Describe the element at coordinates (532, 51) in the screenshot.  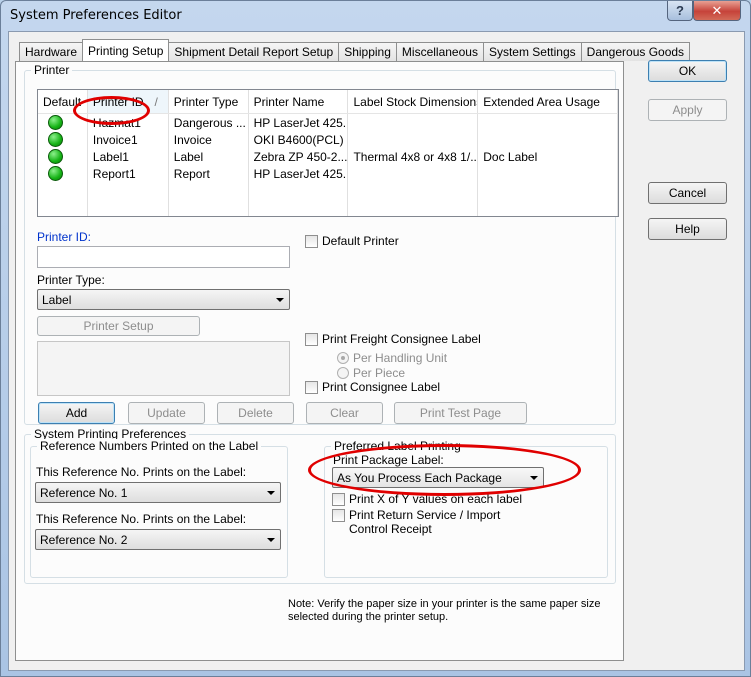
I see `tab-system-settings: System Settings` at that location.